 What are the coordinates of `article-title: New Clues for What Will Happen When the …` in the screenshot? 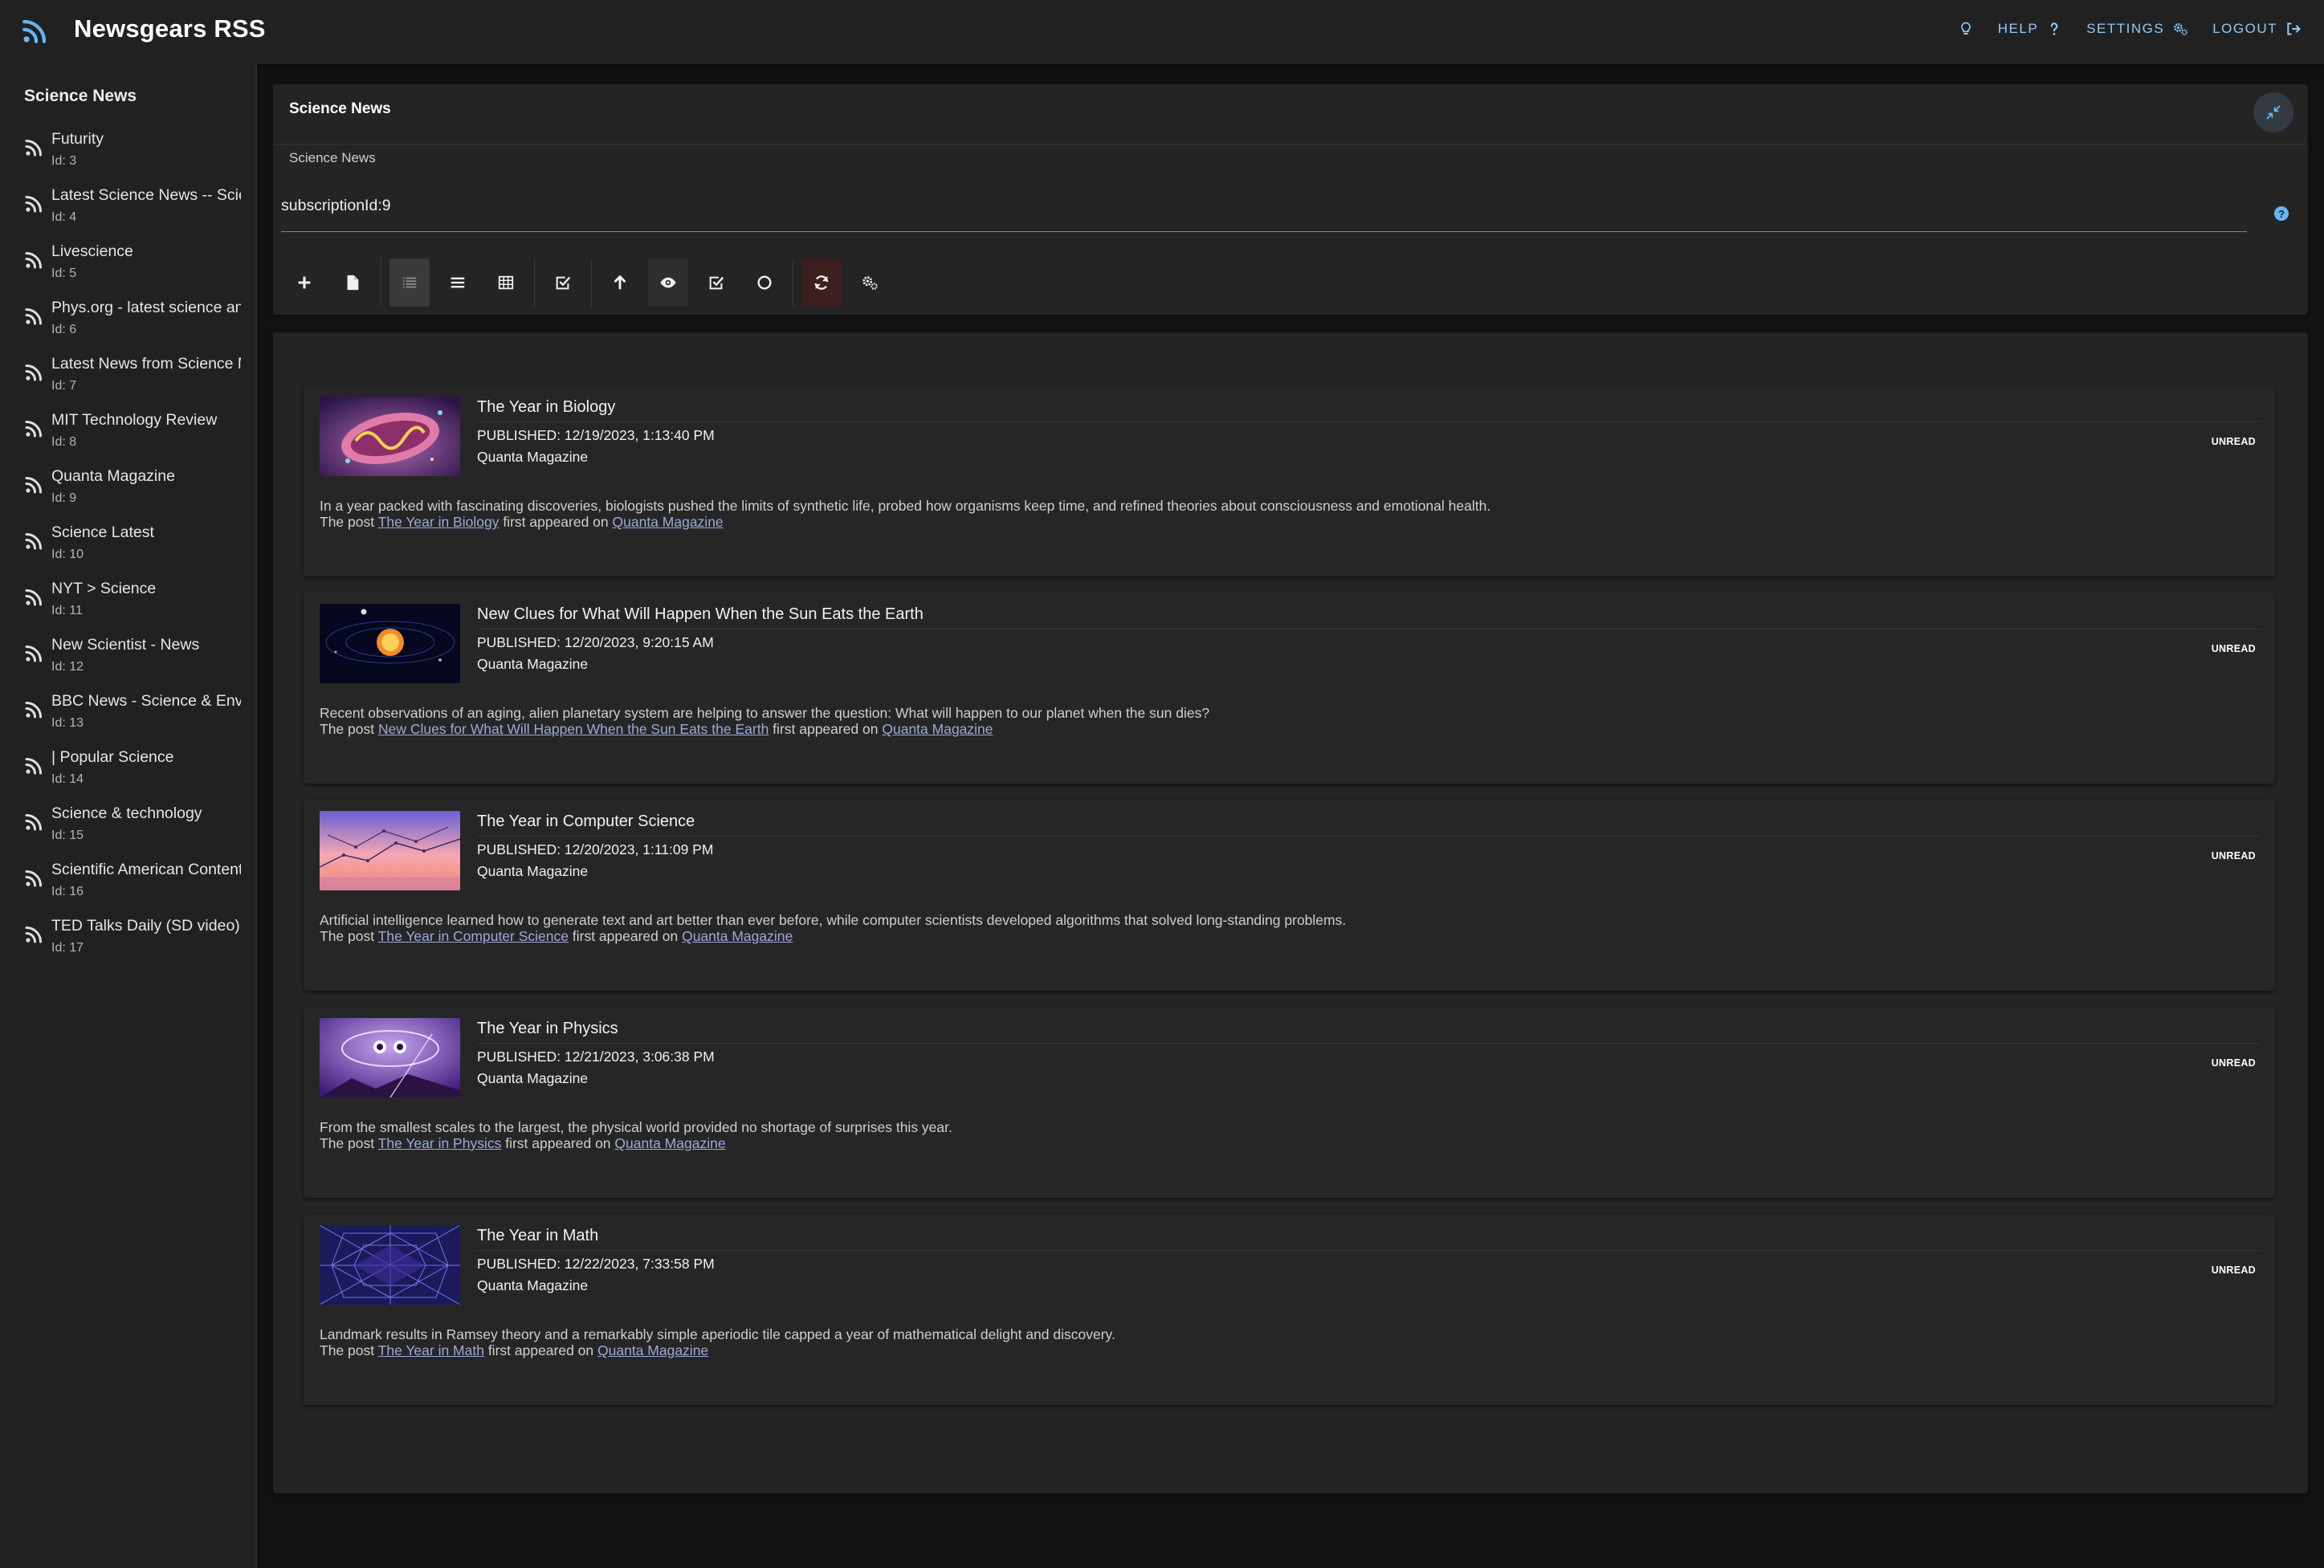 It's located at (700, 614).